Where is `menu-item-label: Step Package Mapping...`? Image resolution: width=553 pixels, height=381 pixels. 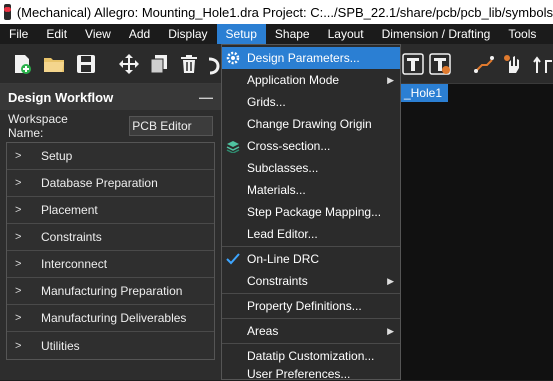 menu-item-label: Step Package Mapping... is located at coordinates (314, 212).